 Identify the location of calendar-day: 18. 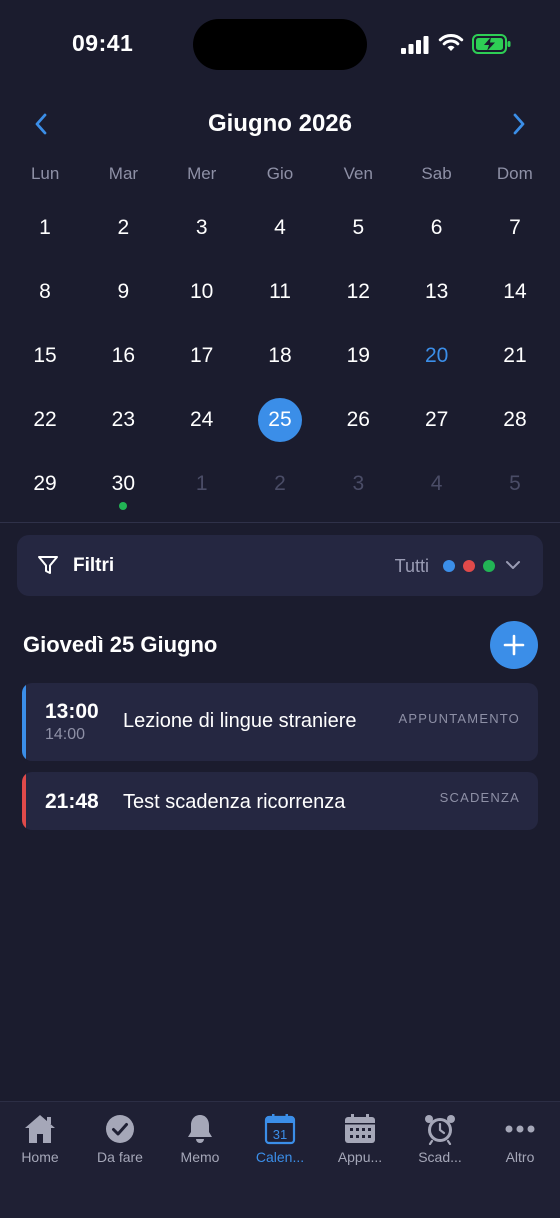
(280, 356).